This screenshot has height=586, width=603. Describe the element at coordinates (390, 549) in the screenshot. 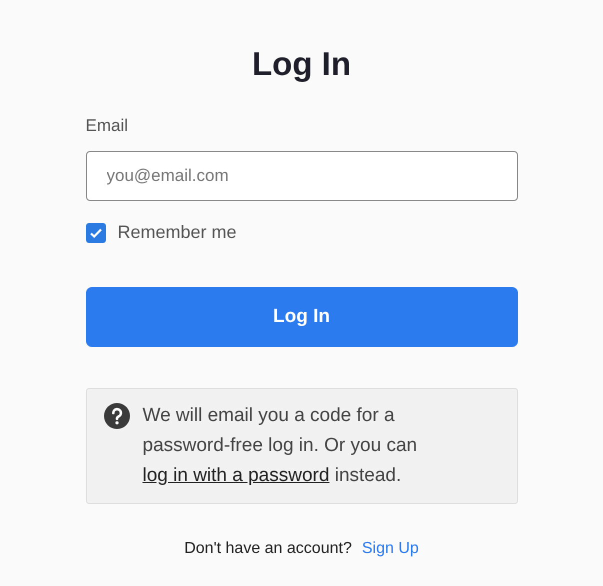

I see `signup-link: Sign Up` at that location.